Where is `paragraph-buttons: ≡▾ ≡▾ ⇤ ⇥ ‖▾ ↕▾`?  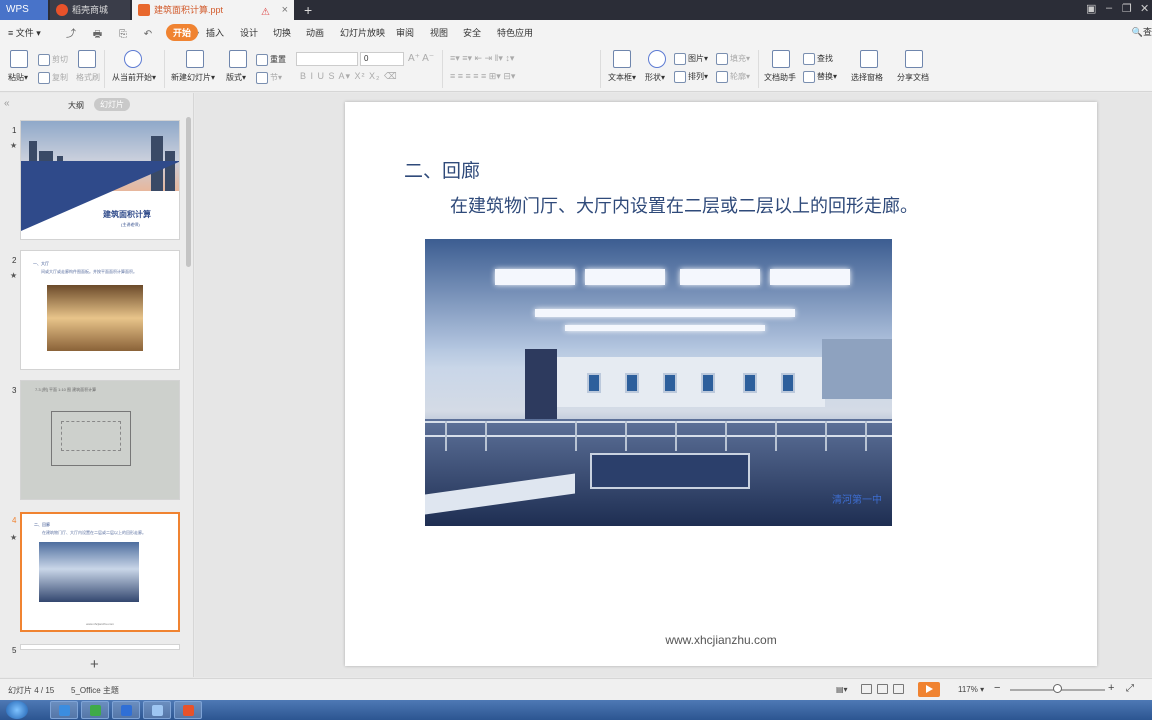 paragraph-buttons: ≡▾ ≡▾ ⇤ ⇥ ‖▾ ↕▾ is located at coordinates (482, 58).